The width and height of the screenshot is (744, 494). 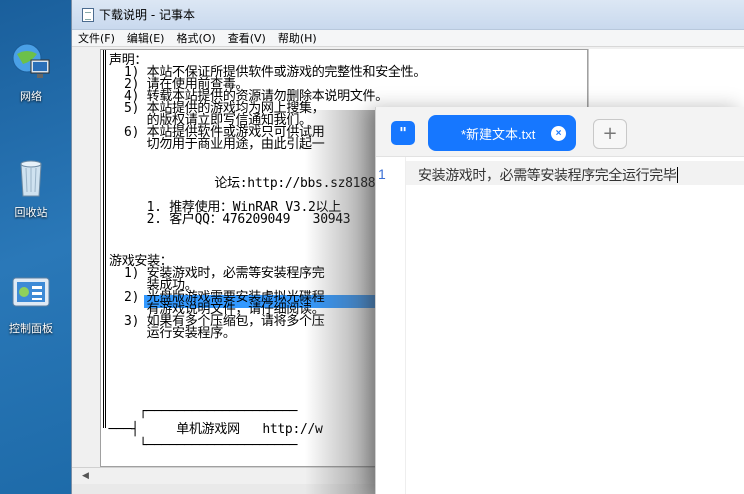 I want to click on desktop-icon-network: 网络, so click(x=31, y=72).